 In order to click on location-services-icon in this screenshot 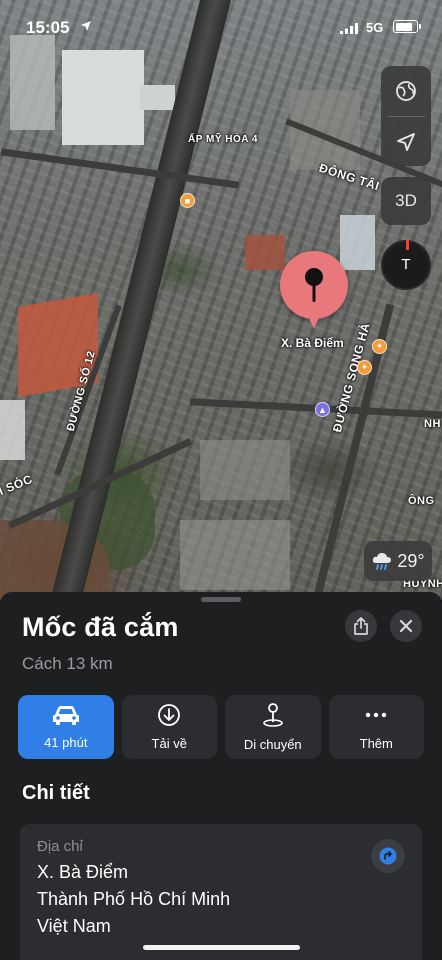, I will do `click(86, 26)`.